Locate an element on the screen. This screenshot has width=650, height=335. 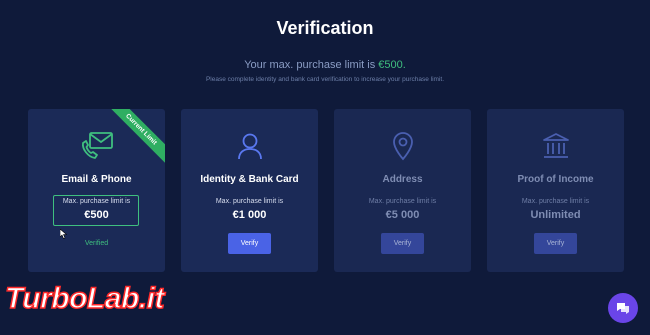
limit-value: Unlimited is located at coordinates (555, 215).